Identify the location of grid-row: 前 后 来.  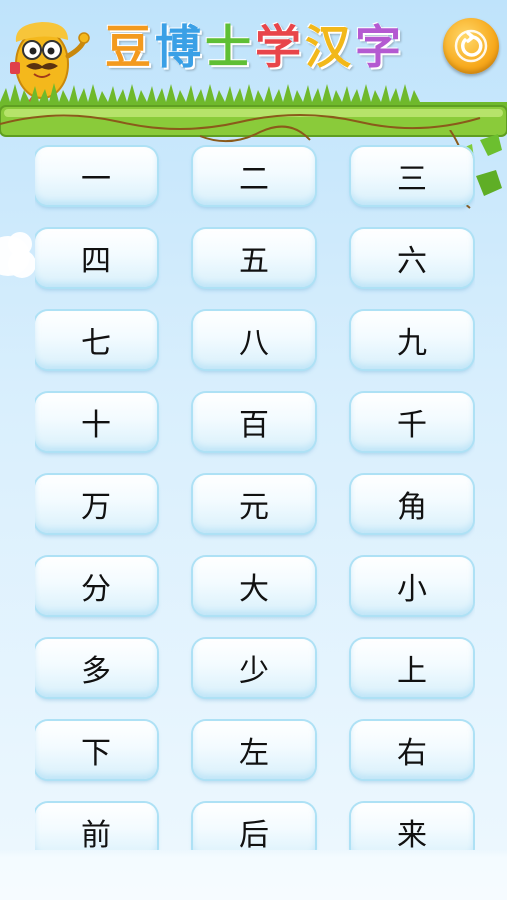
(255, 825).